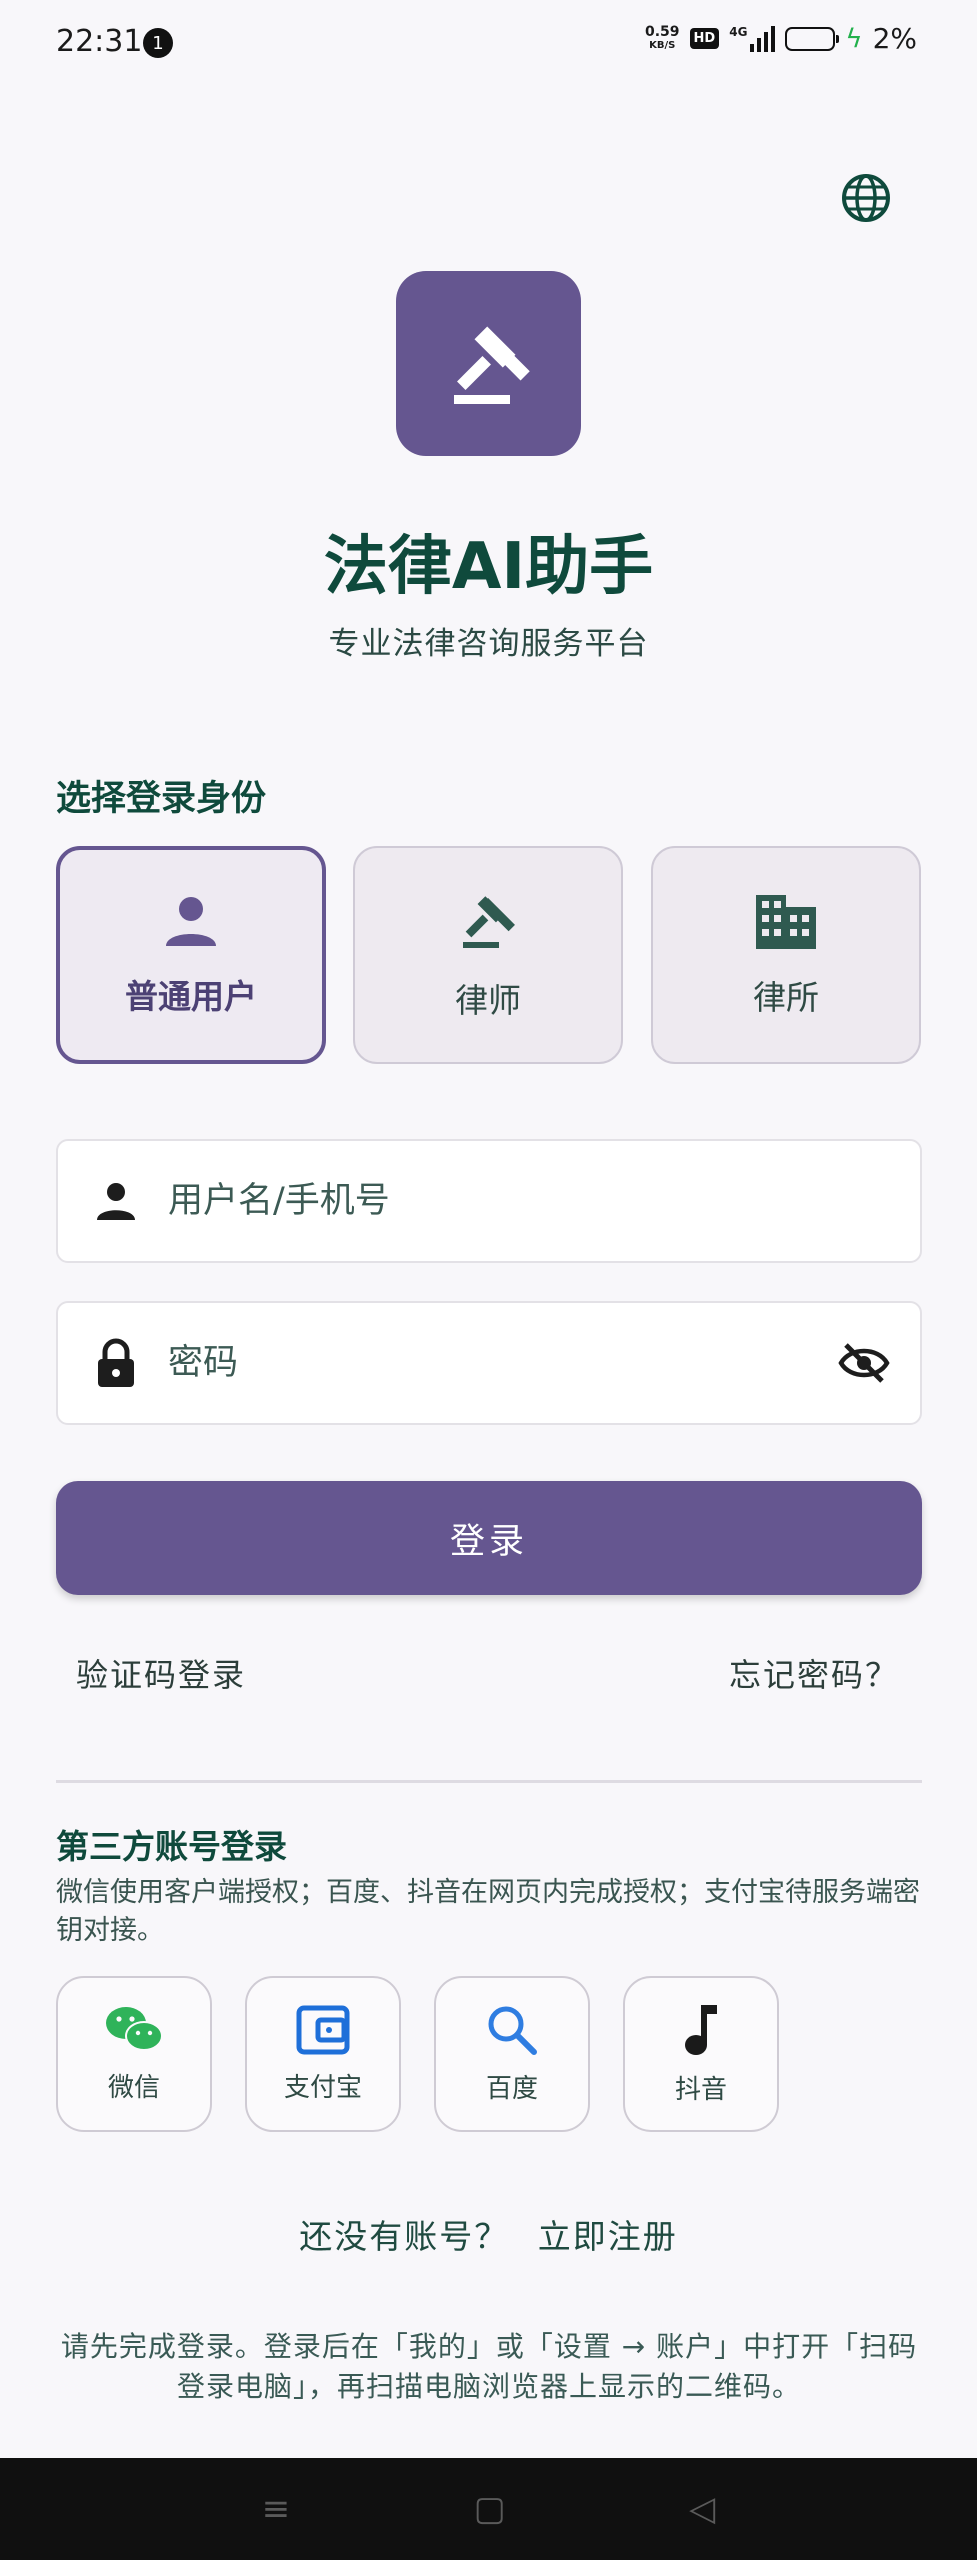 The height and width of the screenshot is (2560, 977). I want to click on wechat-login-button: 微信, so click(134, 2054).